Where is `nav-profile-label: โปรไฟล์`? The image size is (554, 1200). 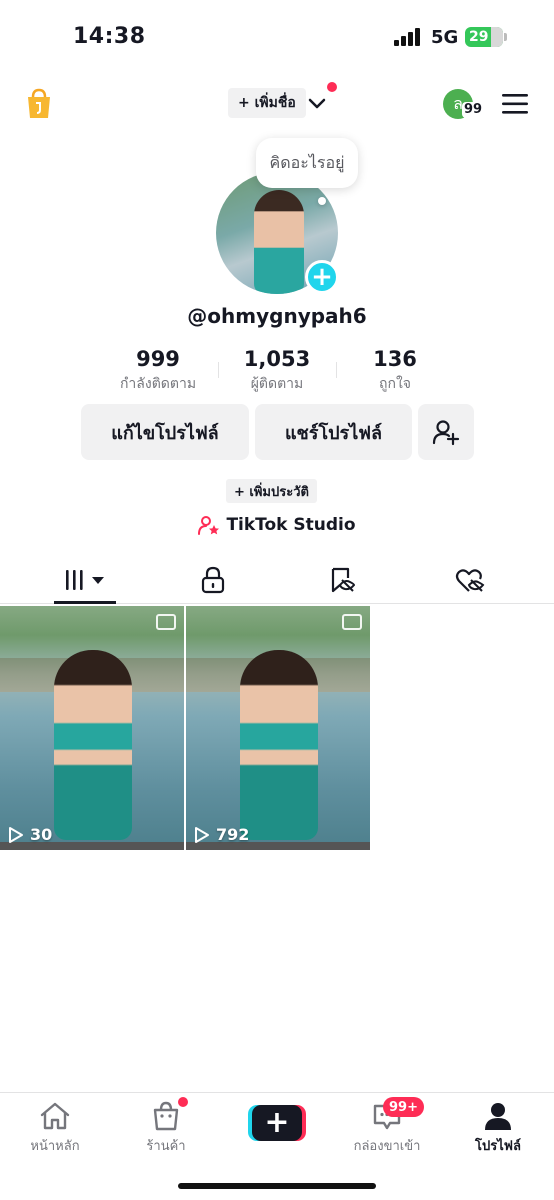
nav-profile-label: โปรไฟล์ is located at coordinates (498, 1146).